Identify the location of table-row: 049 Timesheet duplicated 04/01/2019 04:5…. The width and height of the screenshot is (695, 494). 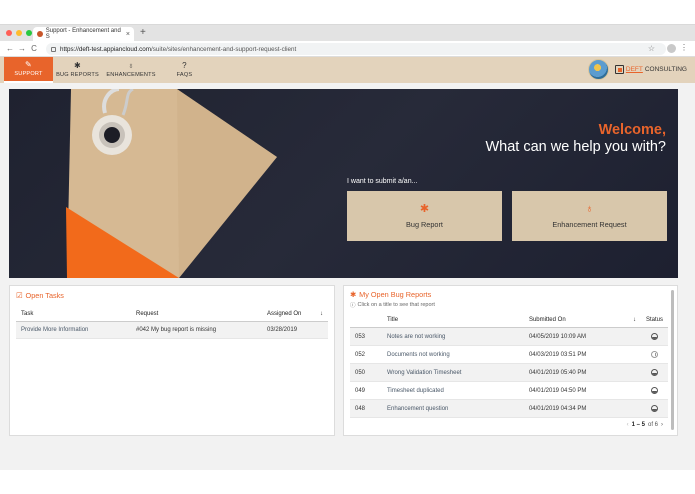
(509, 391).